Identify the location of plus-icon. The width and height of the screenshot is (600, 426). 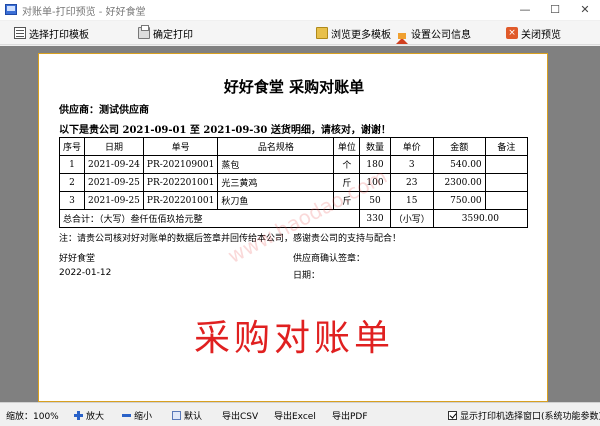
(78, 415).